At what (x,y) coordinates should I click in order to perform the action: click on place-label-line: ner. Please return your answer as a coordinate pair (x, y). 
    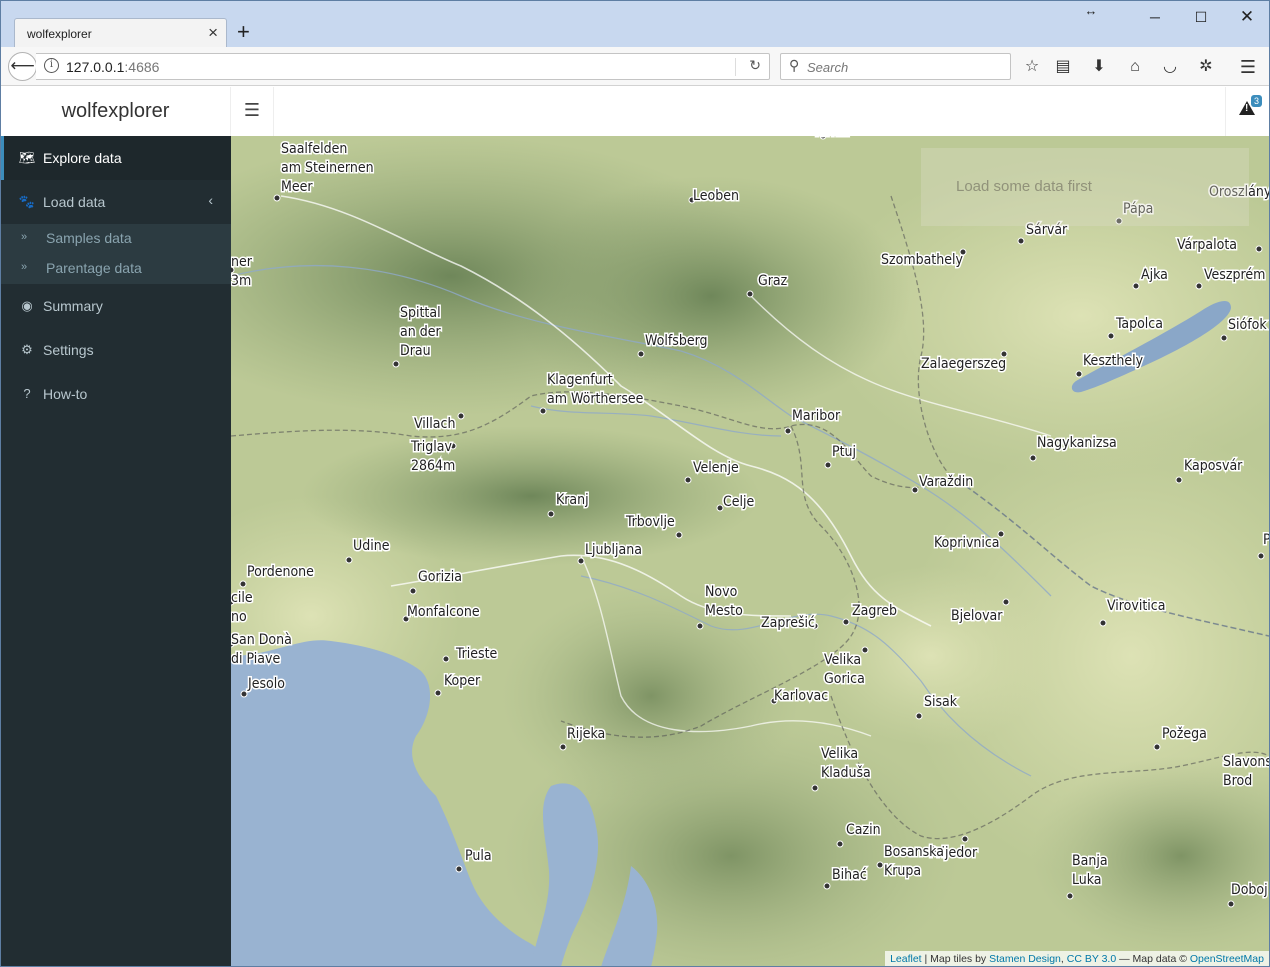
    Looking at the image, I should click on (242, 262).